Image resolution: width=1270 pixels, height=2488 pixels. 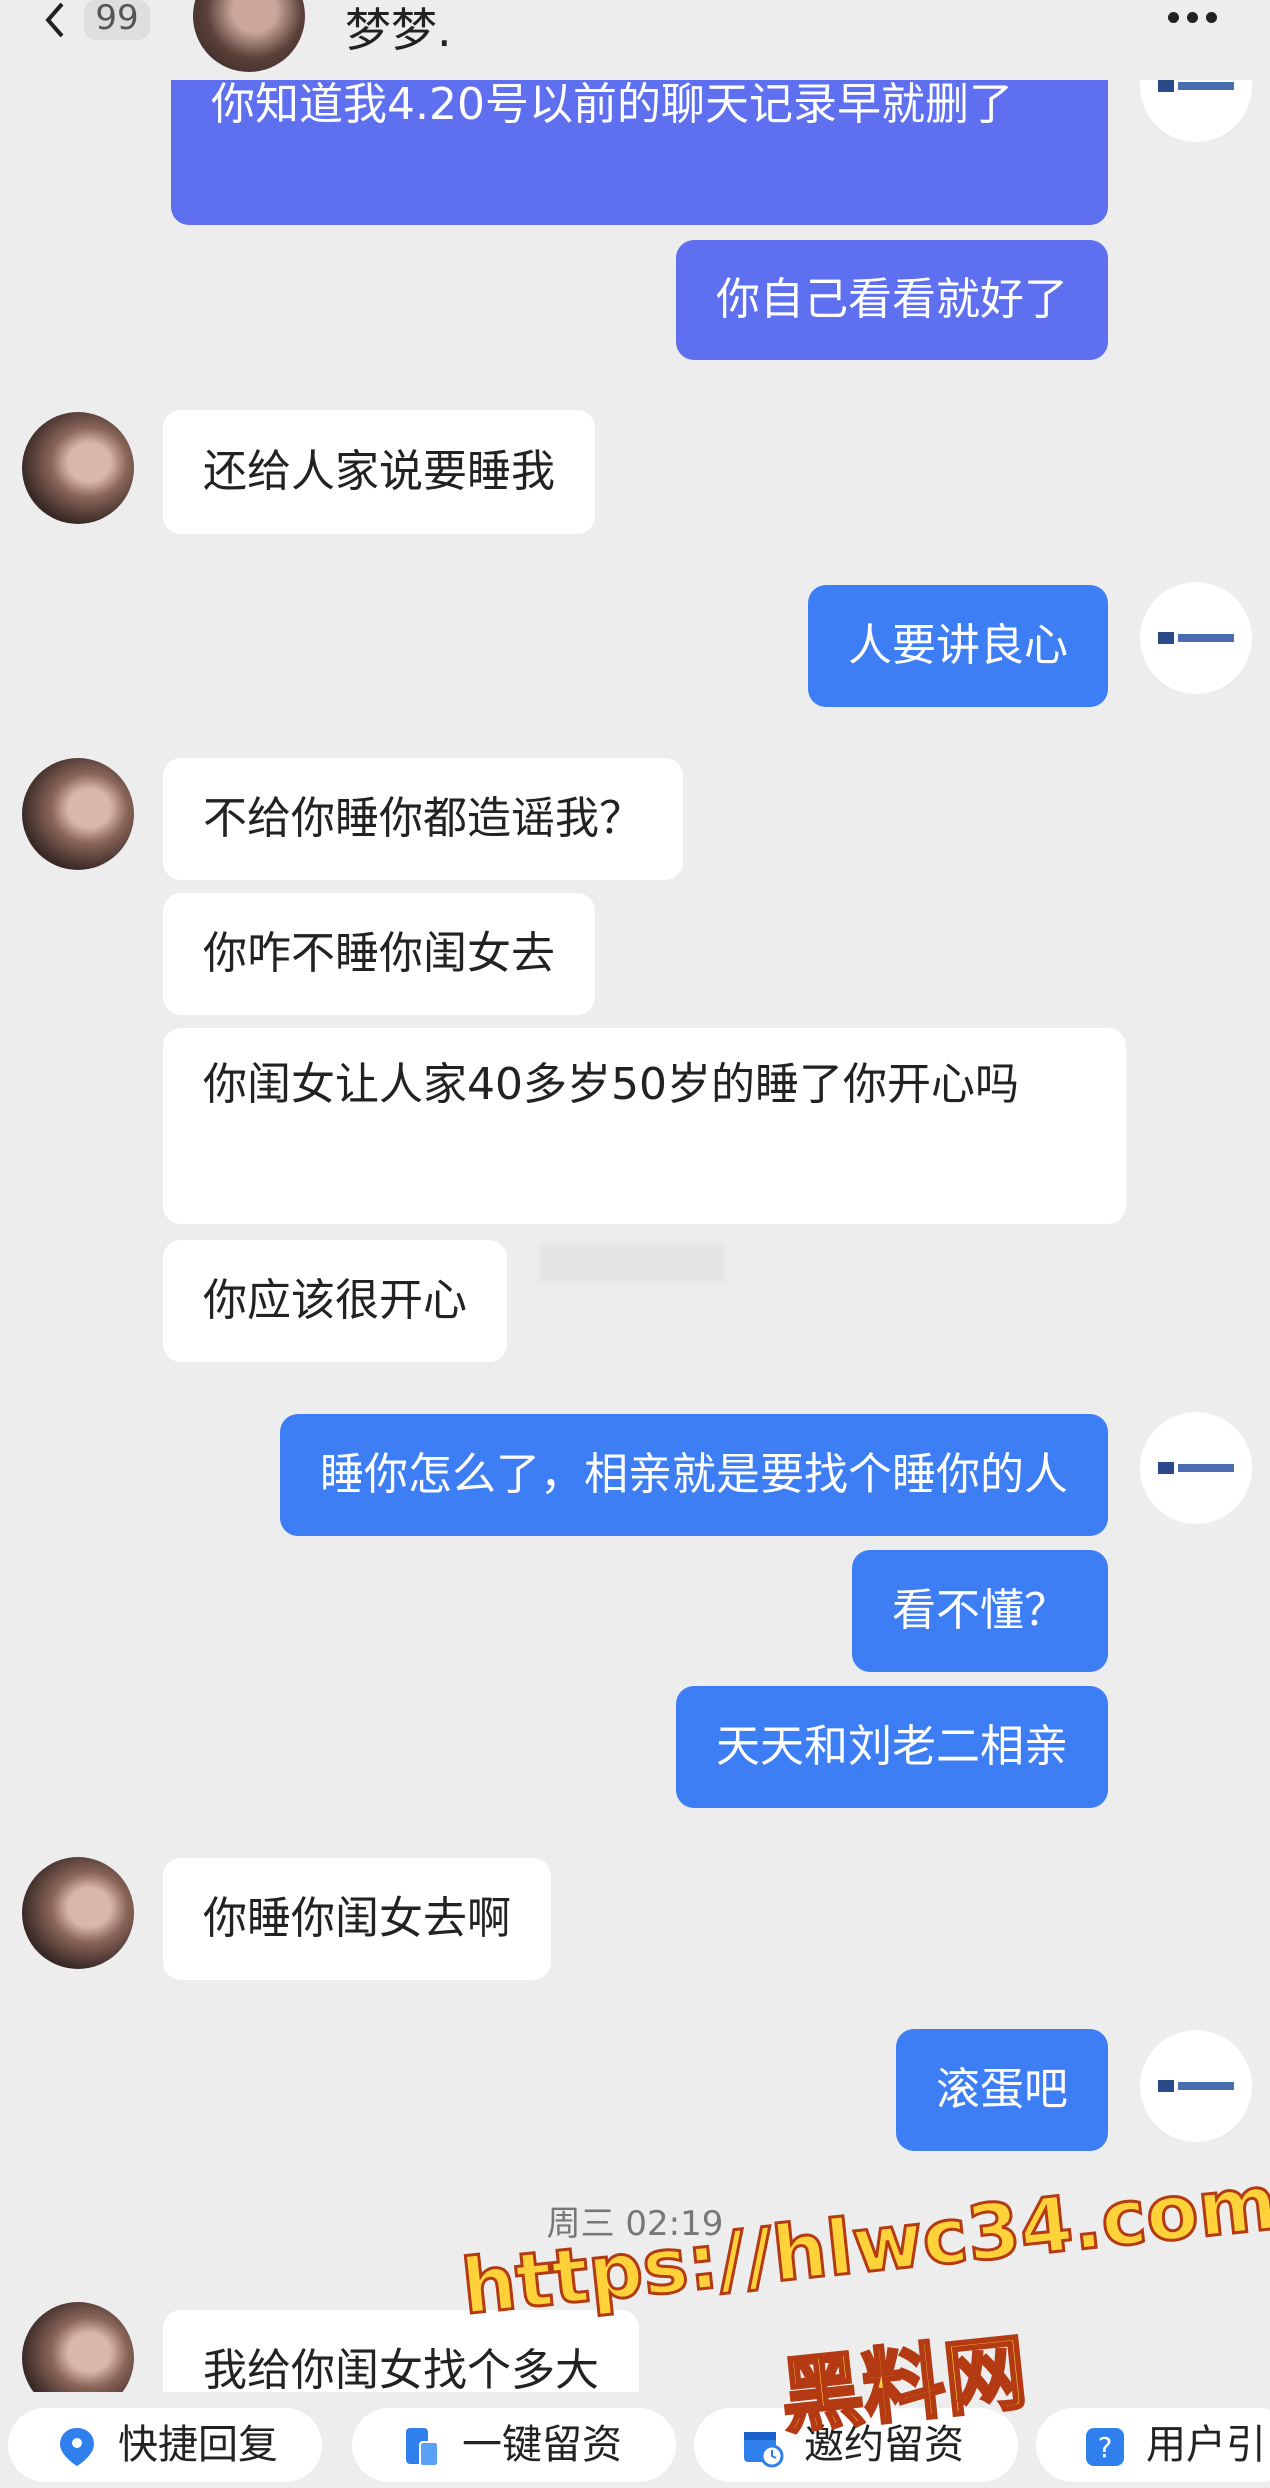 What do you see at coordinates (379, 472) in the screenshot?
I see `message-bubble-received: 还给人家说要睡我` at bounding box center [379, 472].